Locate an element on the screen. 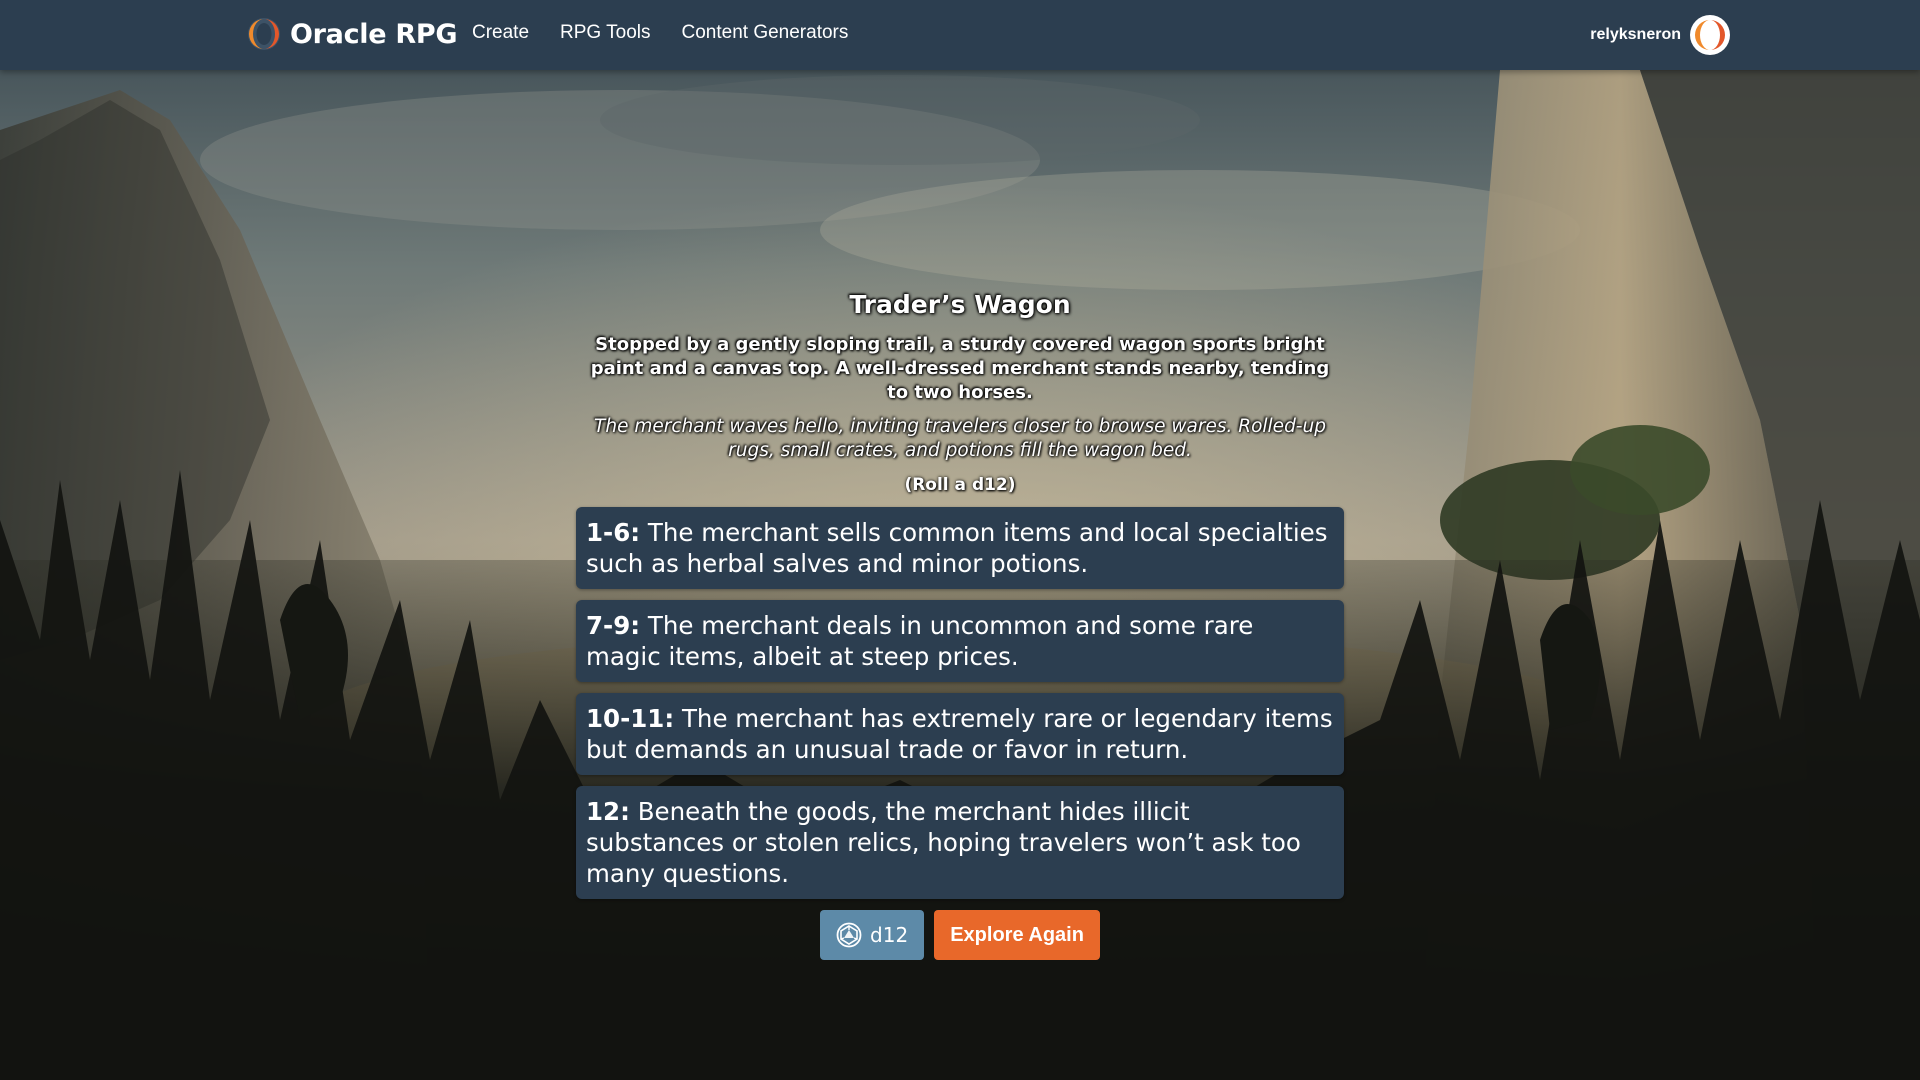 The image size is (1920, 1080). username: relyksneron is located at coordinates (1635, 34).